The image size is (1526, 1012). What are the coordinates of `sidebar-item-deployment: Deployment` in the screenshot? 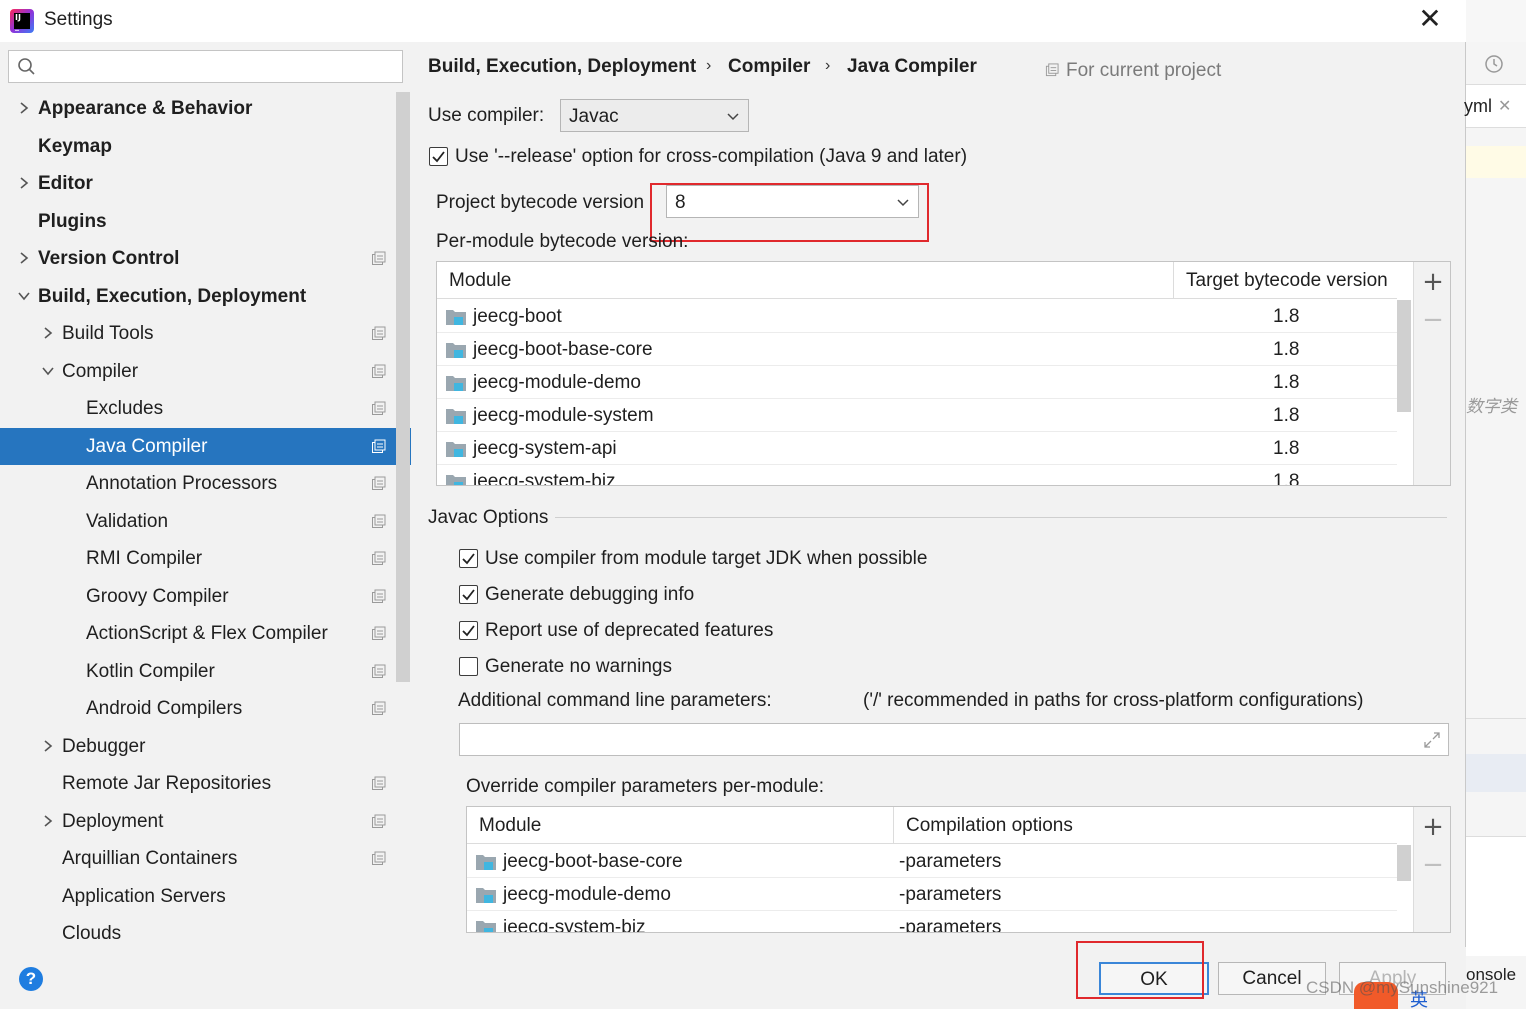 It's located at (205, 821).